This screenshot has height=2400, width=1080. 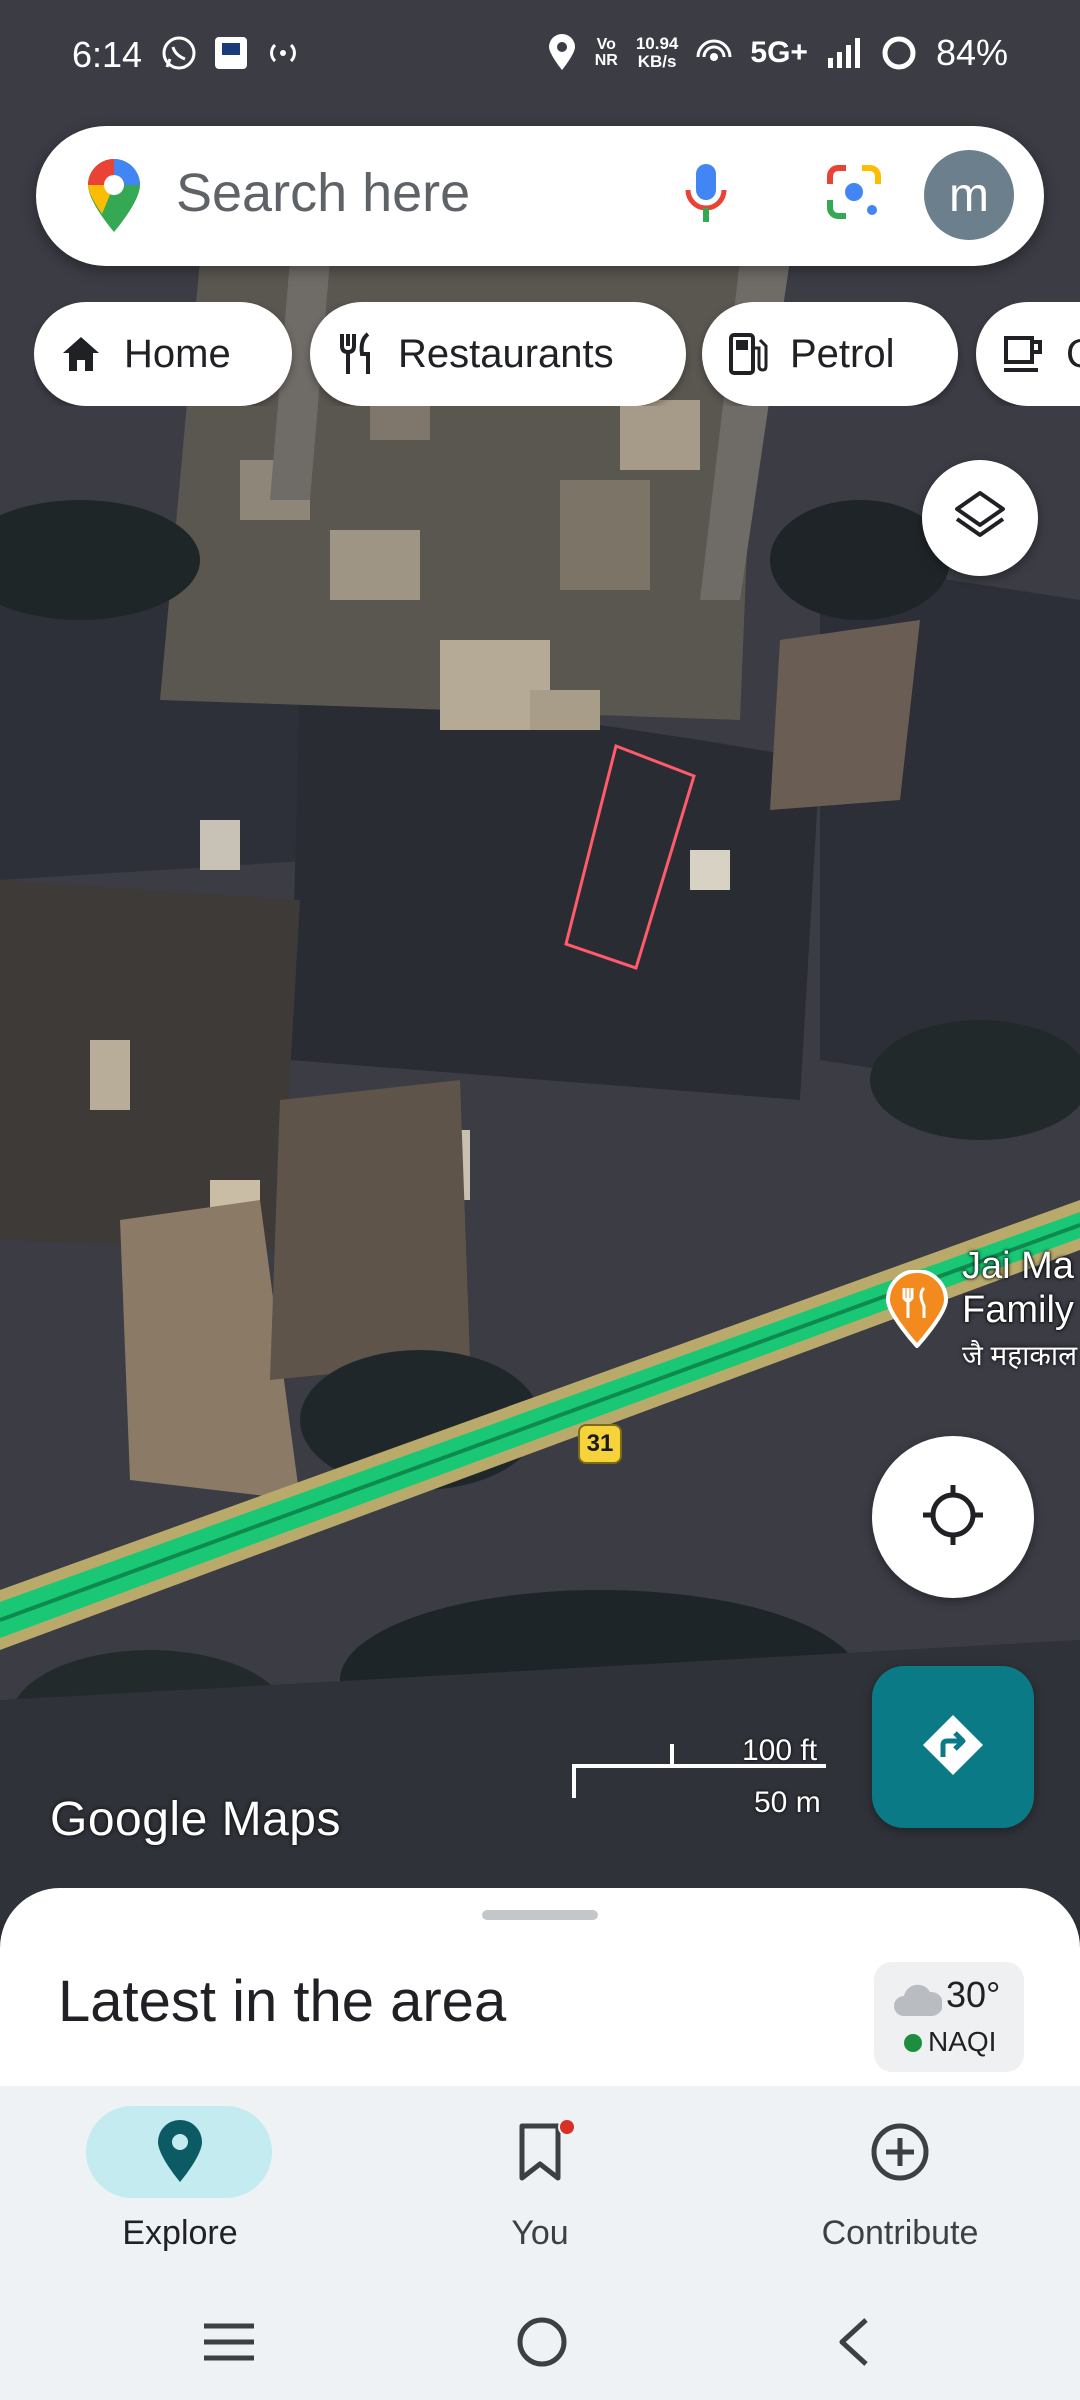 What do you see at coordinates (853, 2344) in the screenshot?
I see `back-icon` at bounding box center [853, 2344].